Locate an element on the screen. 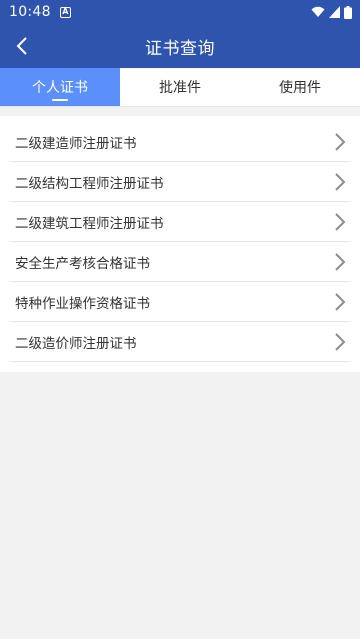 The width and height of the screenshot is (360, 639). tab-label: 个人证书 is located at coordinates (60, 88).